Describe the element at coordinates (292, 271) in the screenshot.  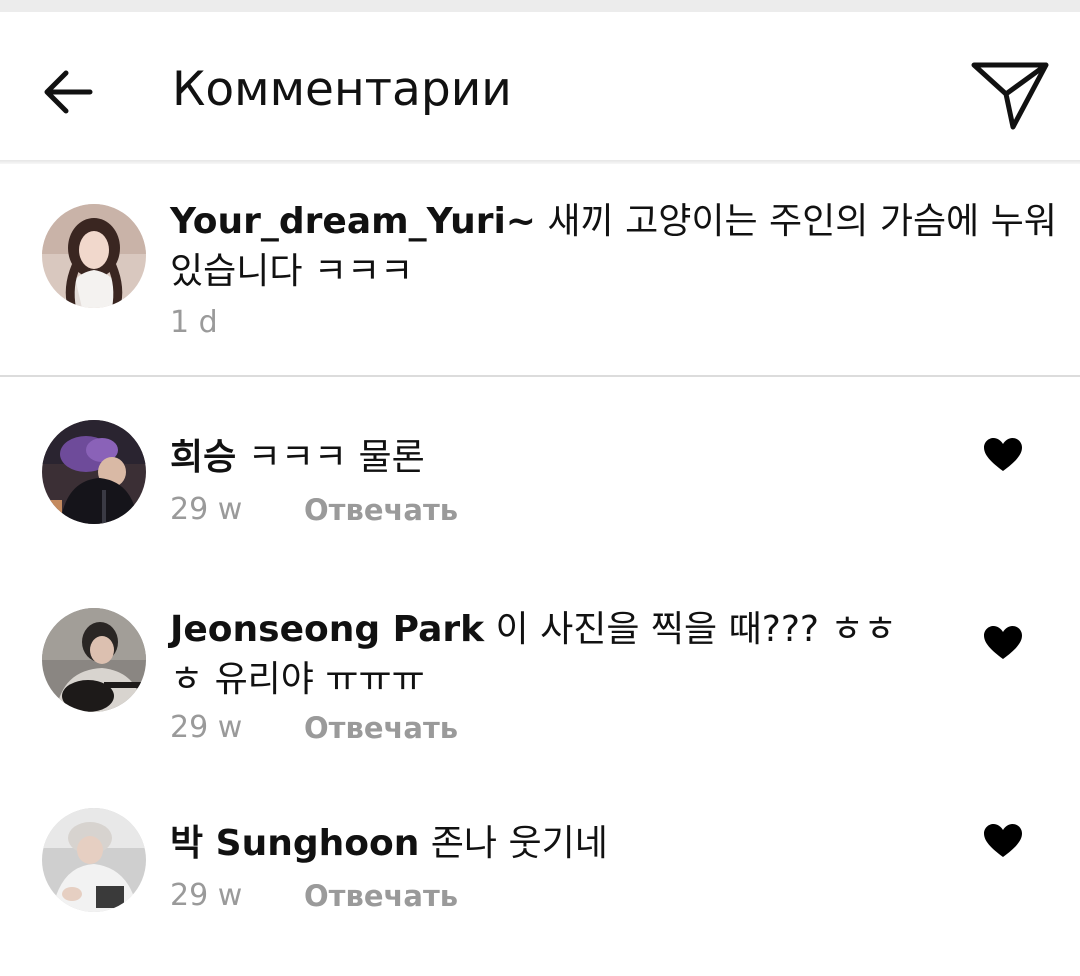
I see `caption-line-2: 있습니다 ㅋㅋㅋ` at that location.